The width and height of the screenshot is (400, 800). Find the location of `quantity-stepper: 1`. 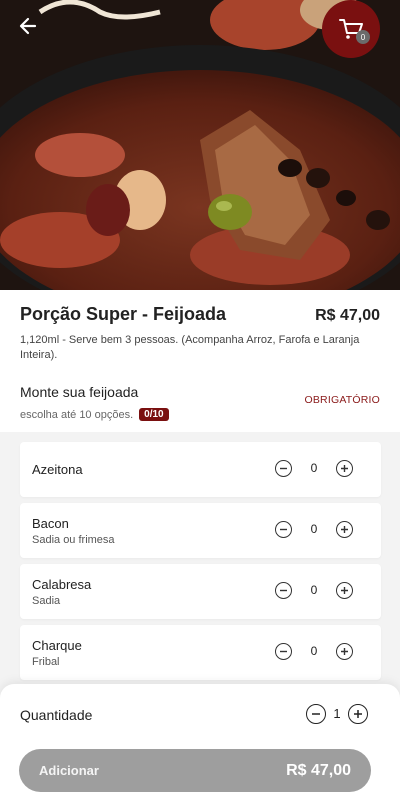

quantity-stepper: 1 is located at coordinates (337, 714).